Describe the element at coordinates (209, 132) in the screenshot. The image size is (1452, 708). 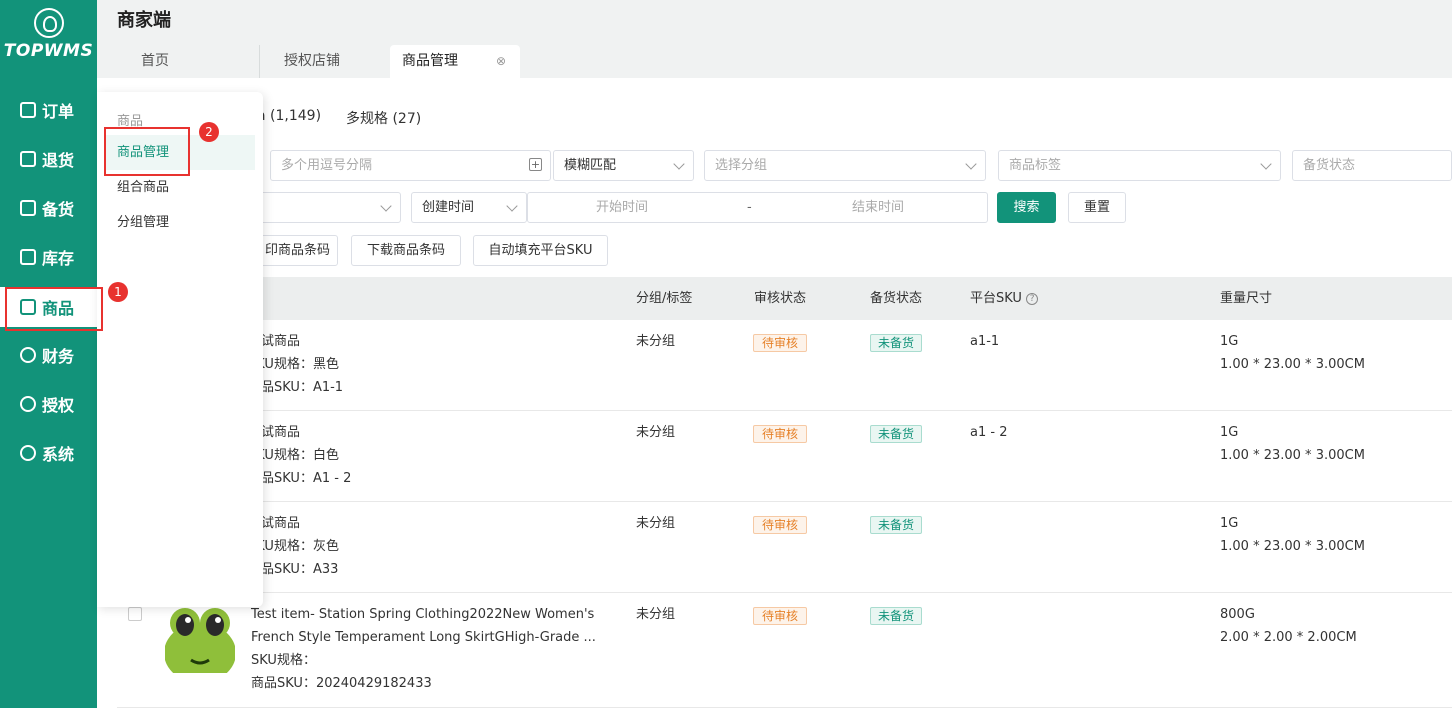
I see `step-badge-2: 2` at that location.